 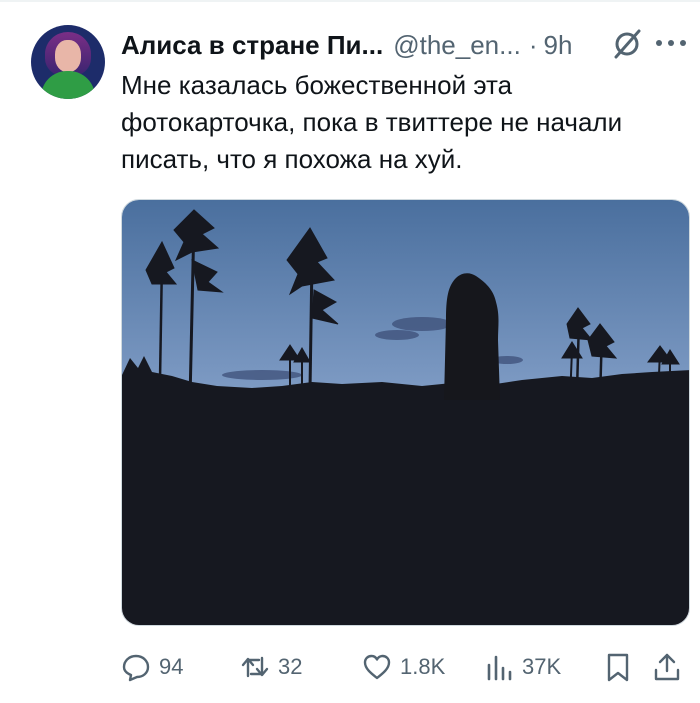 What do you see at coordinates (423, 666) in the screenshot?
I see `like-count: 1.8K` at bounding box center [423, 666].